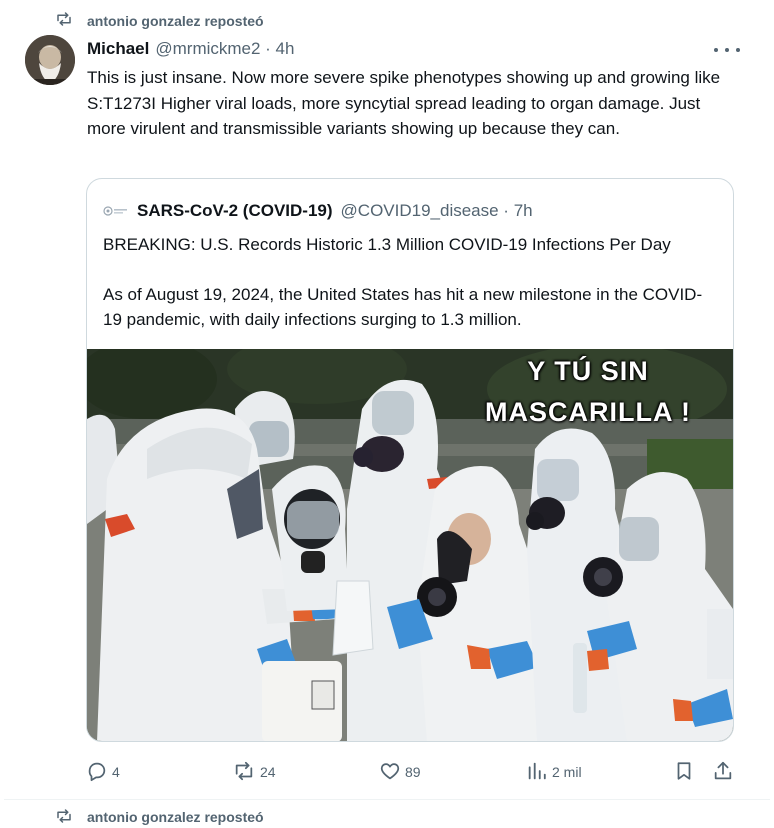 The image size is (774, 828). Describe the element at coordinates (116, 211) in the screenshot. I see `quote-avatar-icon` at that location.